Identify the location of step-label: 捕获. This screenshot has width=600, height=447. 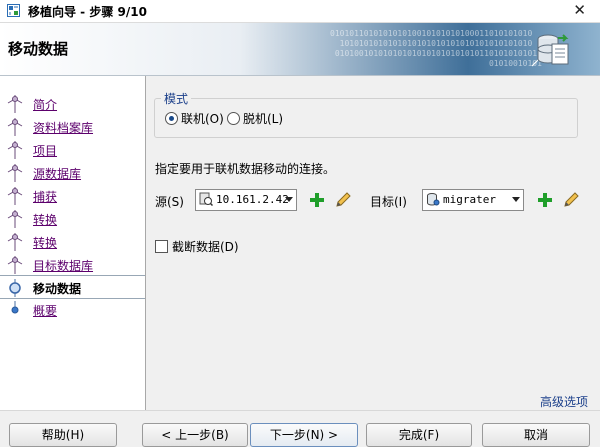
(45, 197).